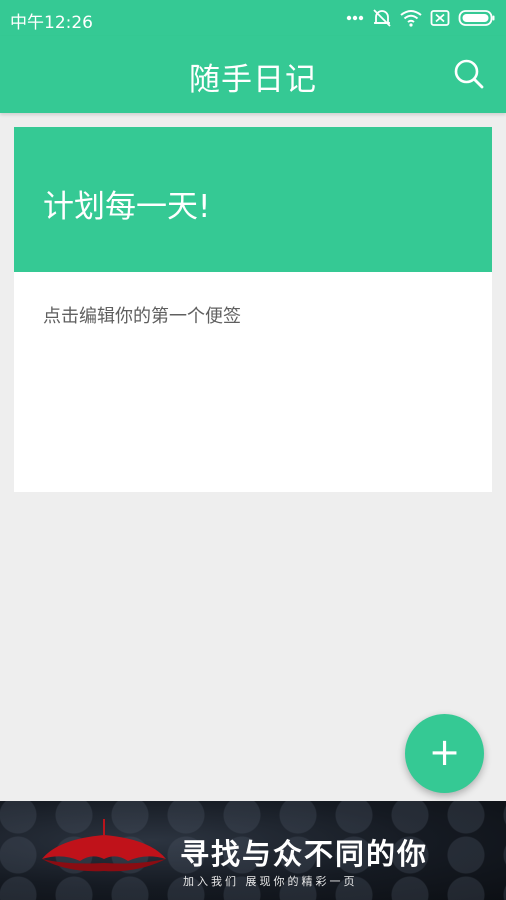 This screenshot has width=506, height=900. I want to click on red-umbrella-icon, so click(104, 845).